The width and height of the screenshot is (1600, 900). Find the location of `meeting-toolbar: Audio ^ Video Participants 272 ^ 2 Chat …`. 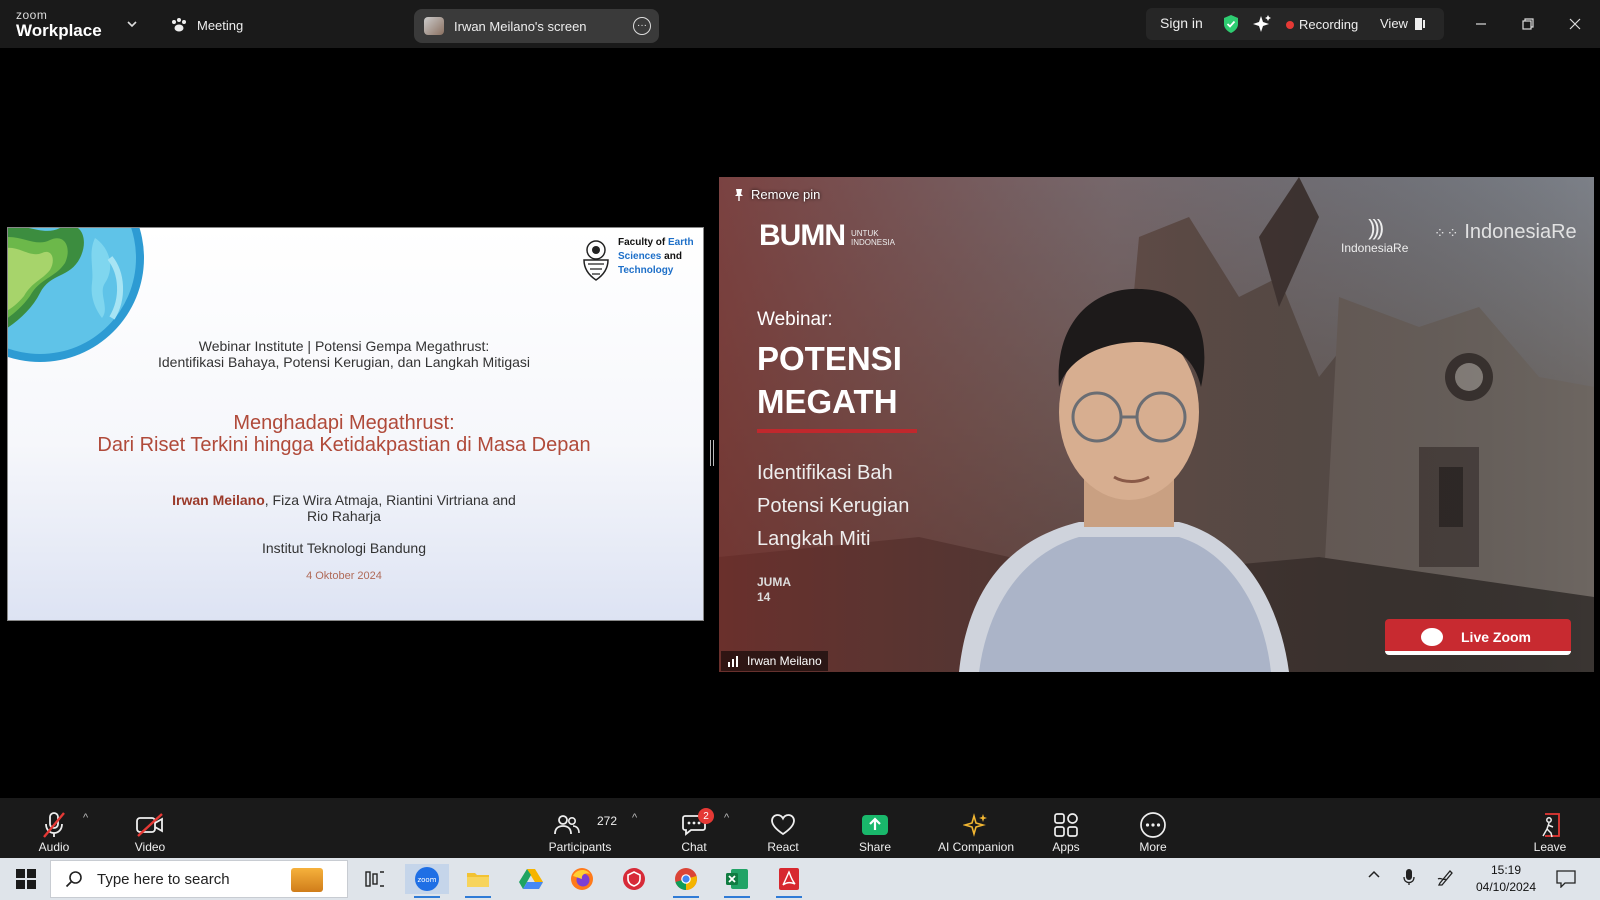

meeting-toolbar: Audio ^ Video Participants 272 ^ 2 Chat … is located at coordinates (800, 828).